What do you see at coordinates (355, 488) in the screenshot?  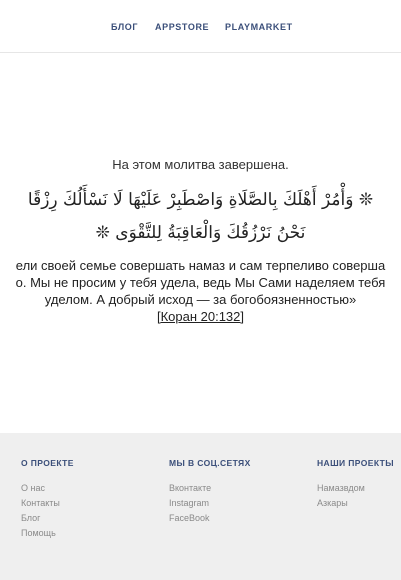 I see `footer-link-namazvdom: Намазвдом` at bounding box center [355, 488].